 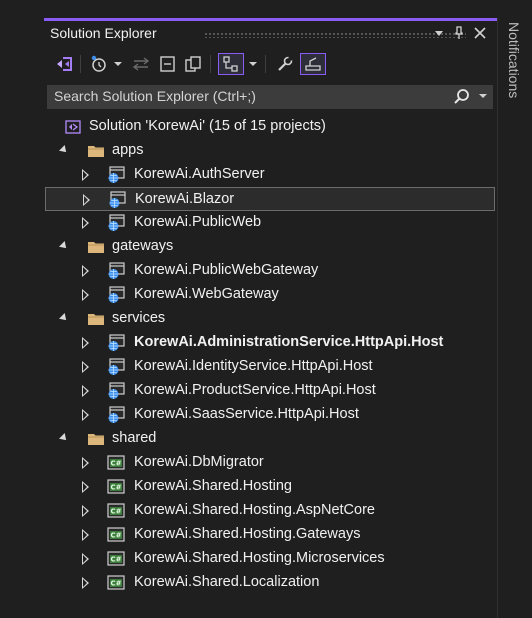 I want to click on project-label: KorewAi.SaasService.HttpApi.Host, so click(x=246, y=414).